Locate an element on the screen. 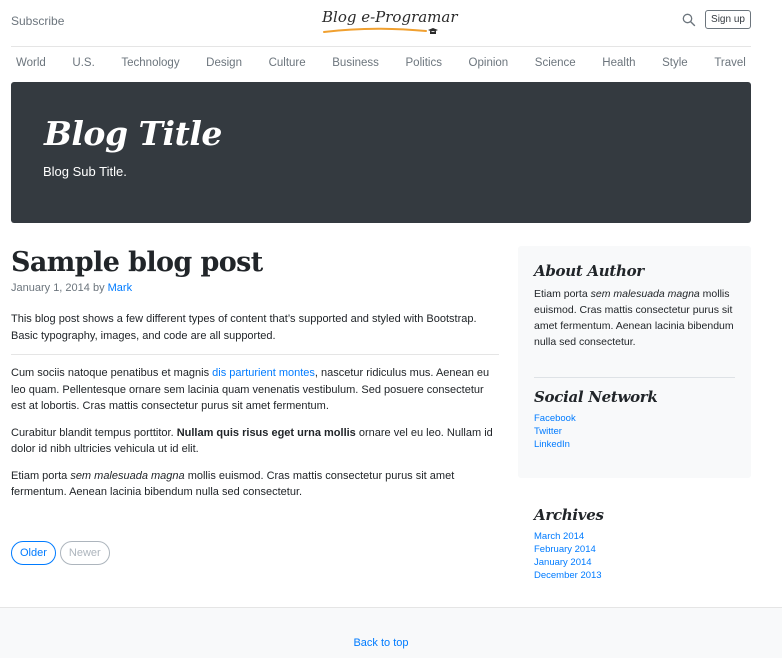 This screenshot has height=658, width=782. site-footer: Back to top is located at coordinates (391, 632).